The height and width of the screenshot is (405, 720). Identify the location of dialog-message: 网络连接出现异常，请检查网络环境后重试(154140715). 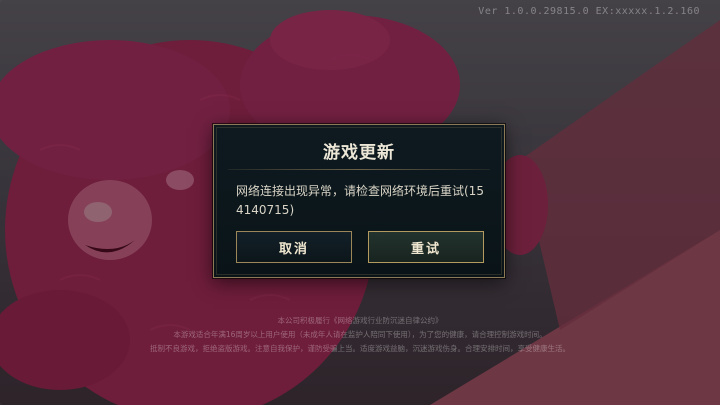
(360, 200).